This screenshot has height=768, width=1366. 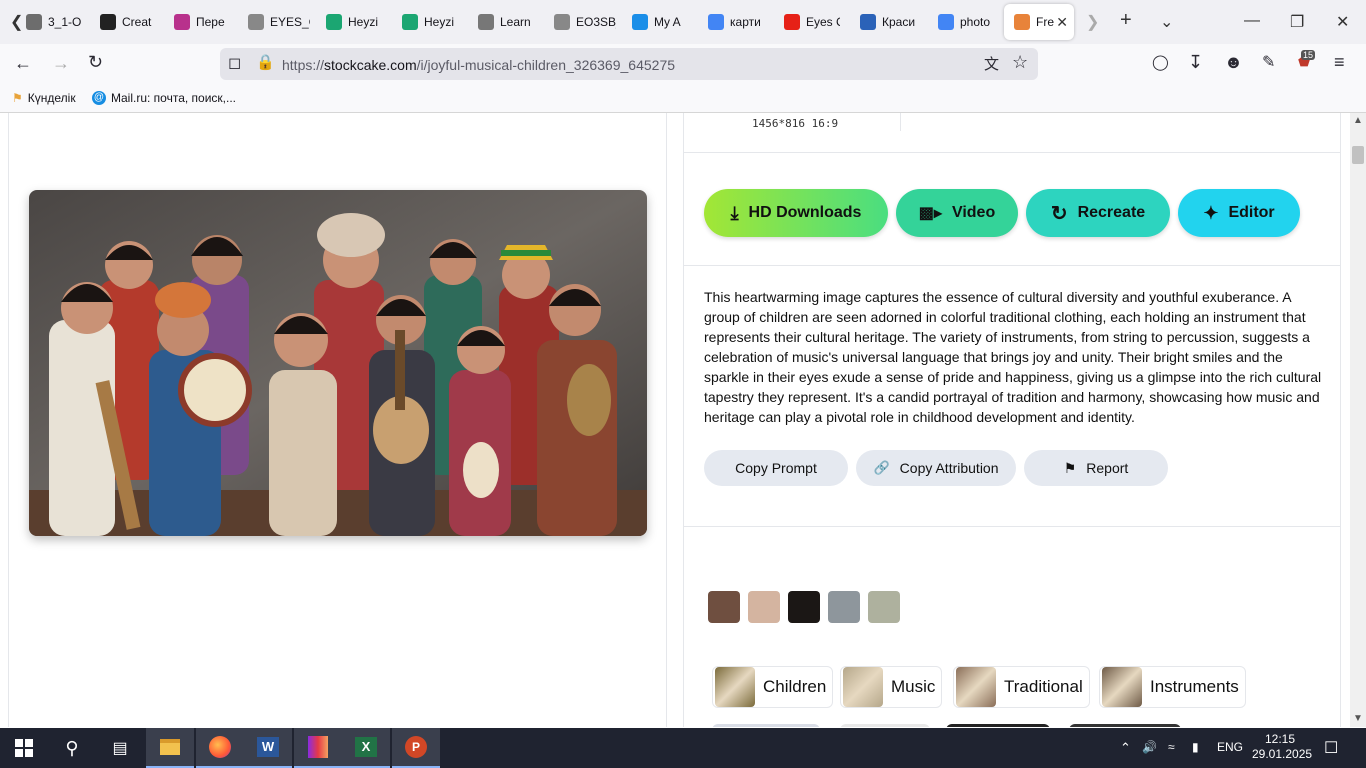 I want to click on copy-prompt-button: Copy Prompt, so click(x=776, y=468).